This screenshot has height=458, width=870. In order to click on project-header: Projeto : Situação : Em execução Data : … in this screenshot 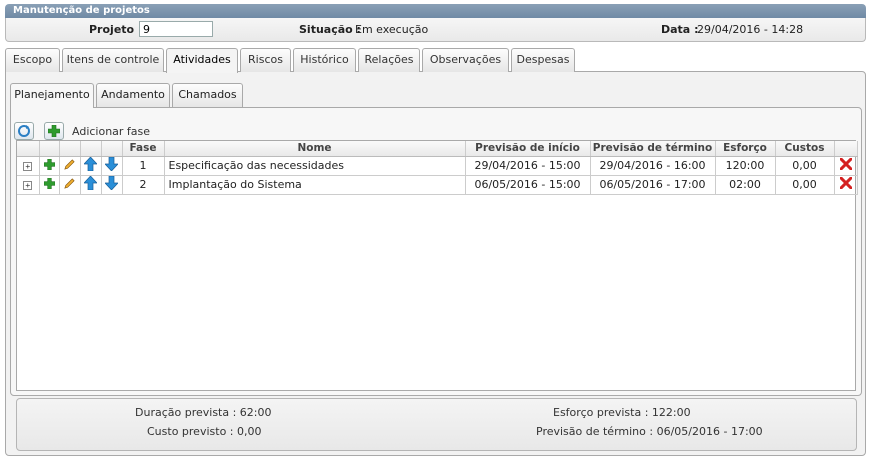, I will do `click(435, 30)`.